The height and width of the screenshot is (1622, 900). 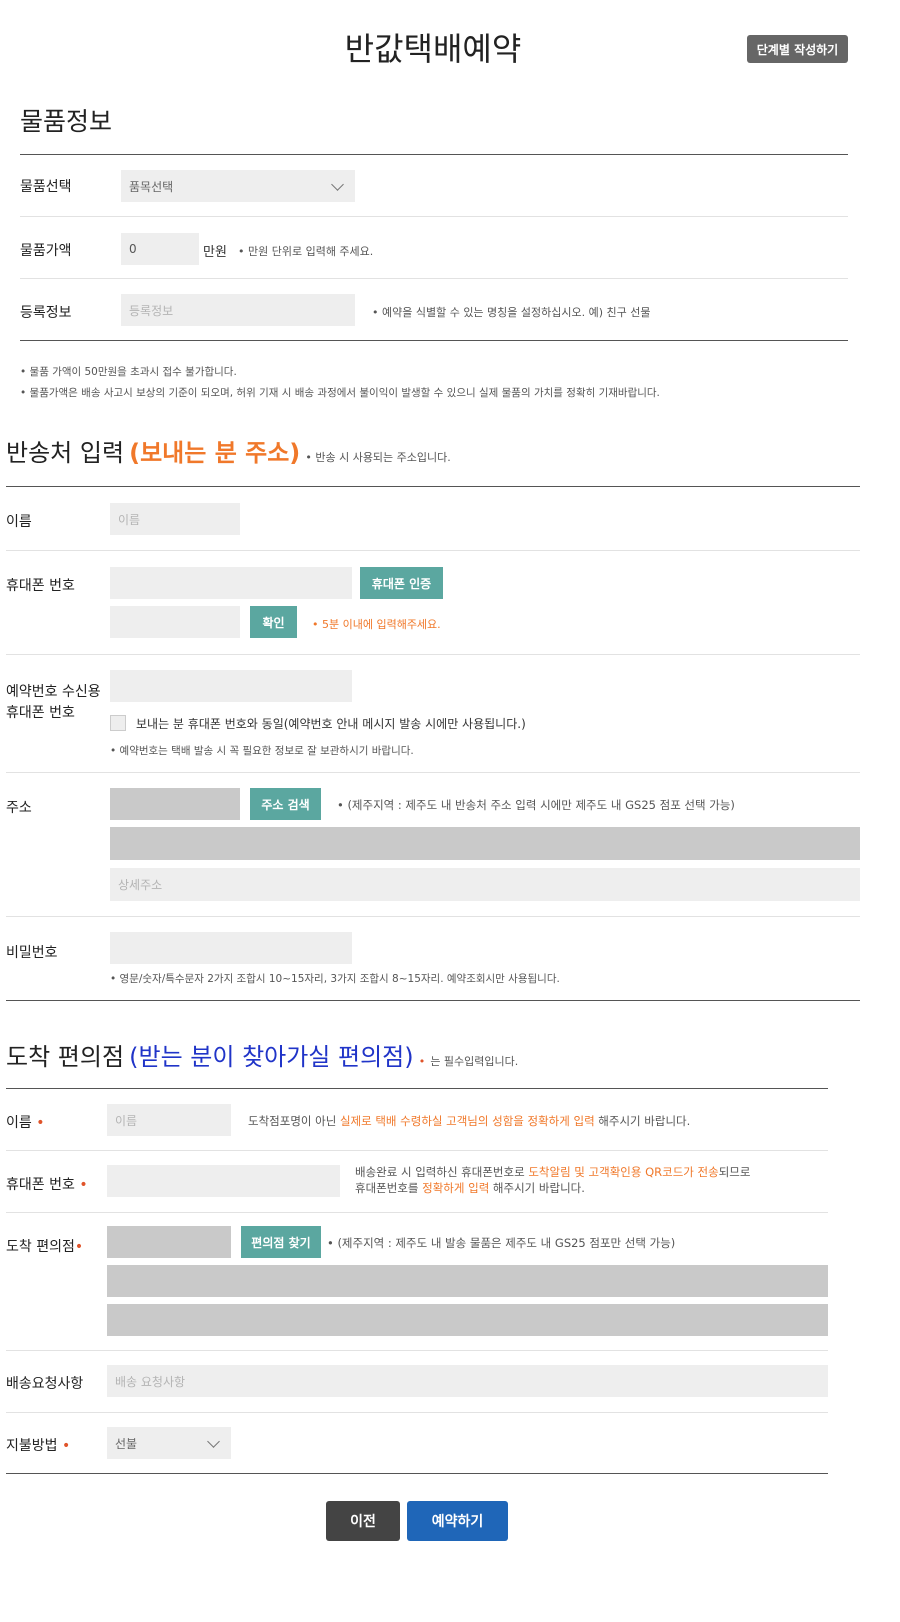 I want to click on confirm-button: 확인, so click(x=273, y=622).